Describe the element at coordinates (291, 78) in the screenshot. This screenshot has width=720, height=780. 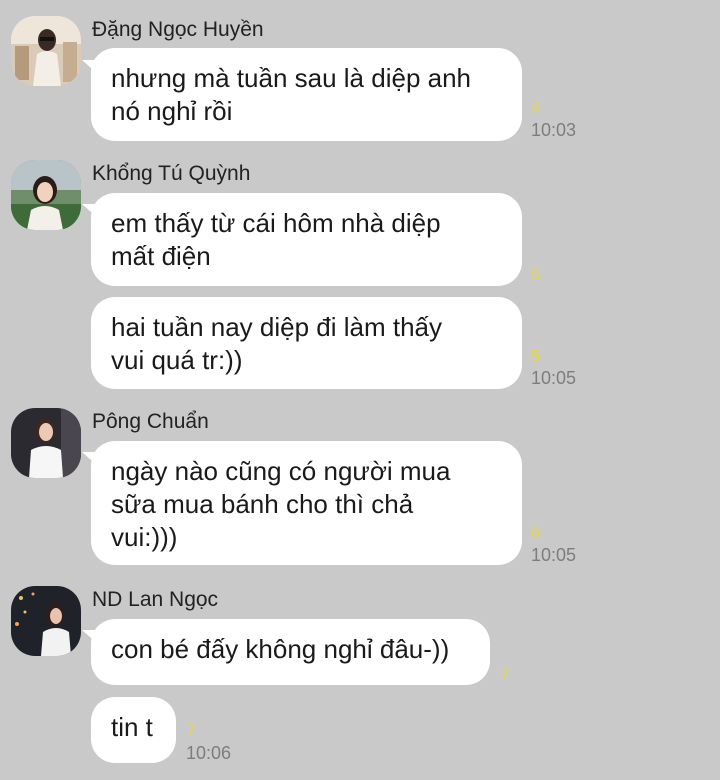
I see `message-text: nhưng mà tuần sau là diệp anh` at that location.